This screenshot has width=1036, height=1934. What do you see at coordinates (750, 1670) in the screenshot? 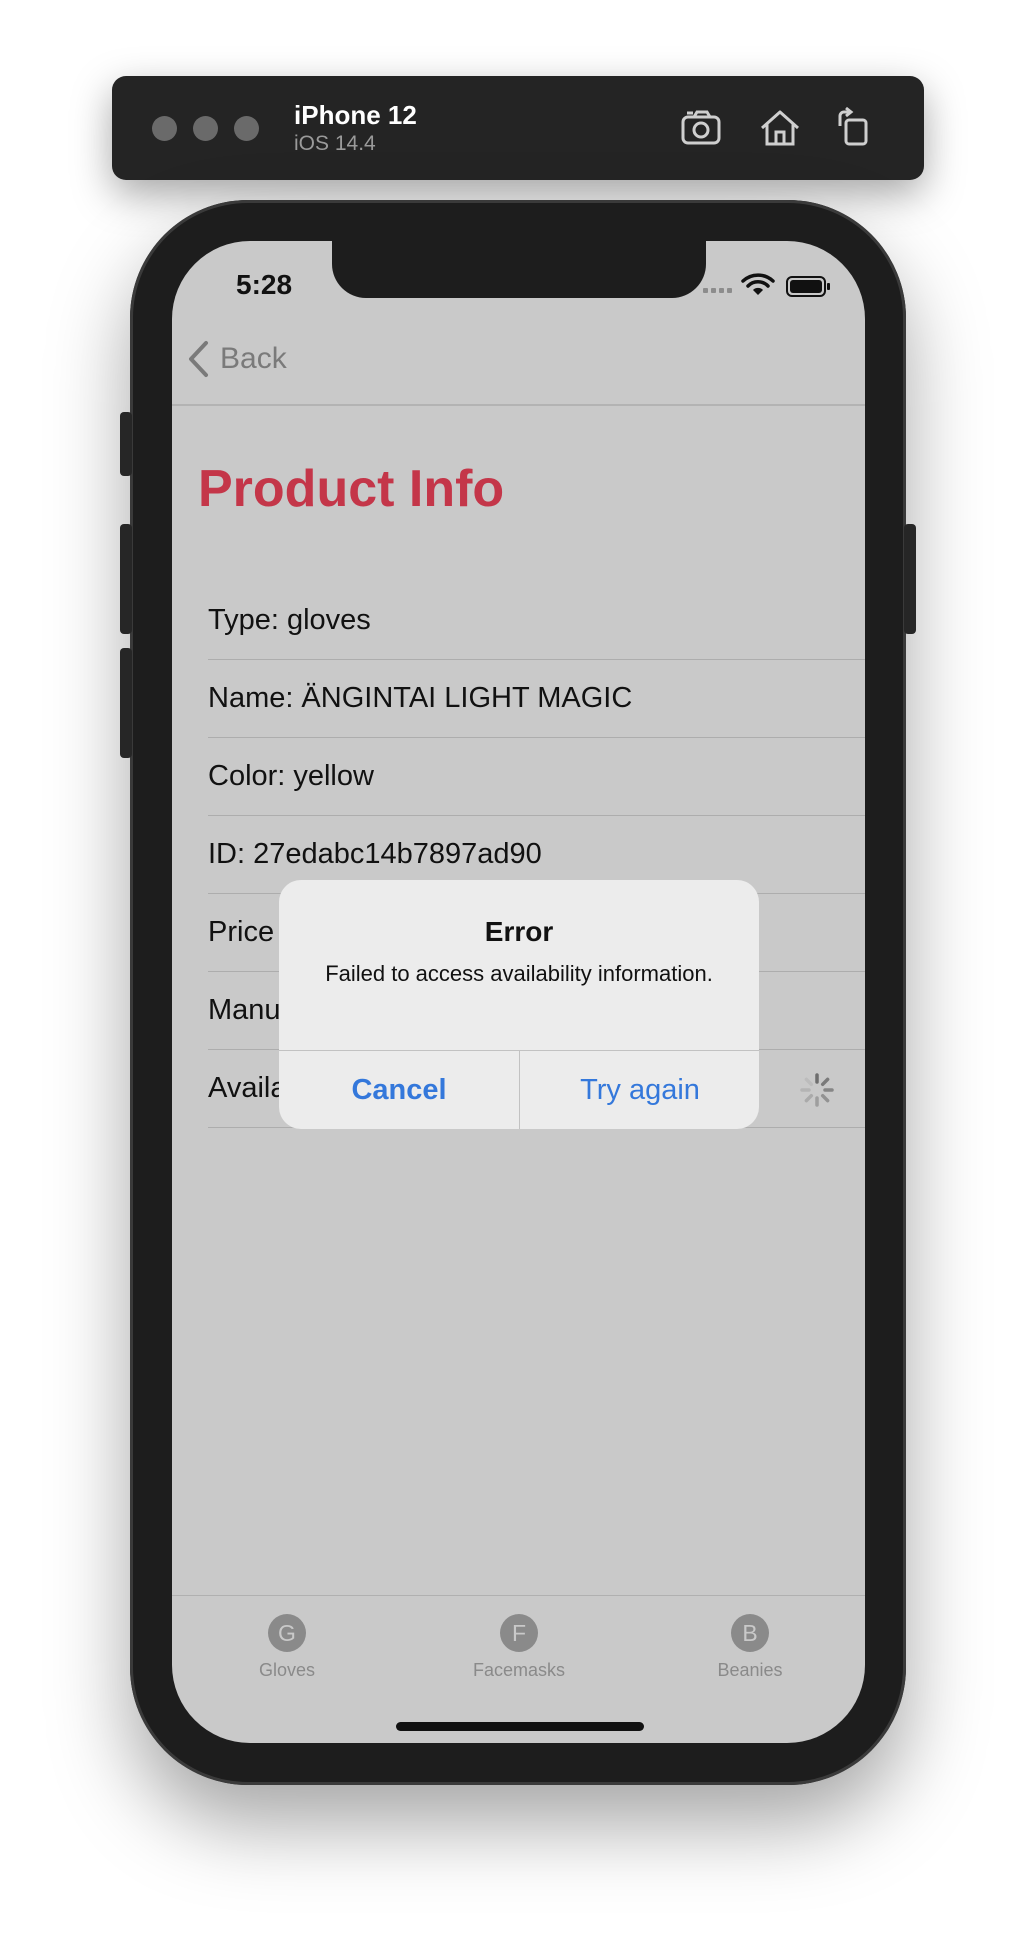
I see `tab-label: Beanies` at bounding box center [750, 1670].